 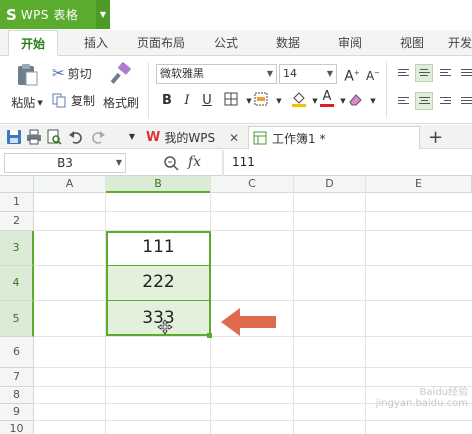 I want to click on ribbon-tabs: 开始 插入 页面布局 公式 数据 审阅 视图 开发, so click(x=236, y=43).